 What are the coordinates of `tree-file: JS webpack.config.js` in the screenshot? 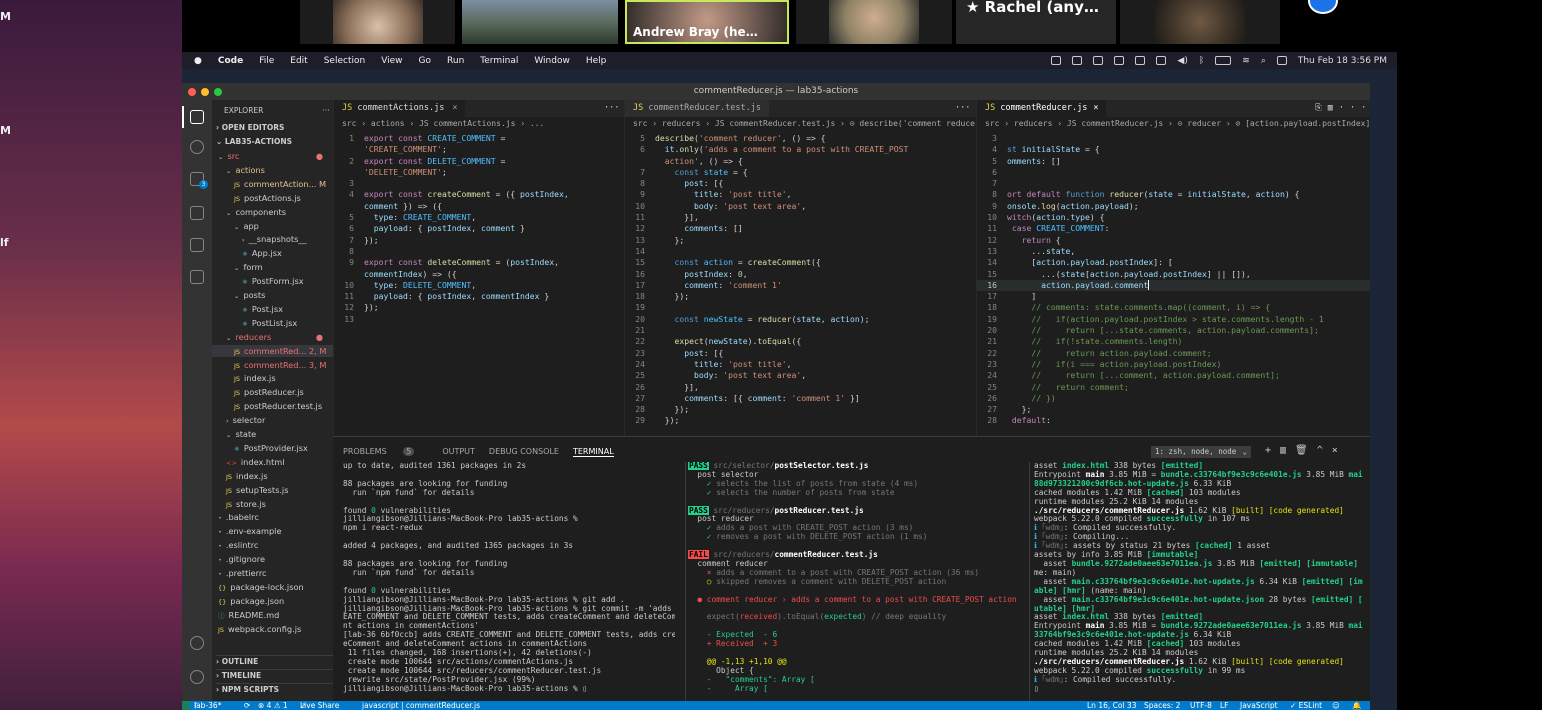 It's located at (272, 629).